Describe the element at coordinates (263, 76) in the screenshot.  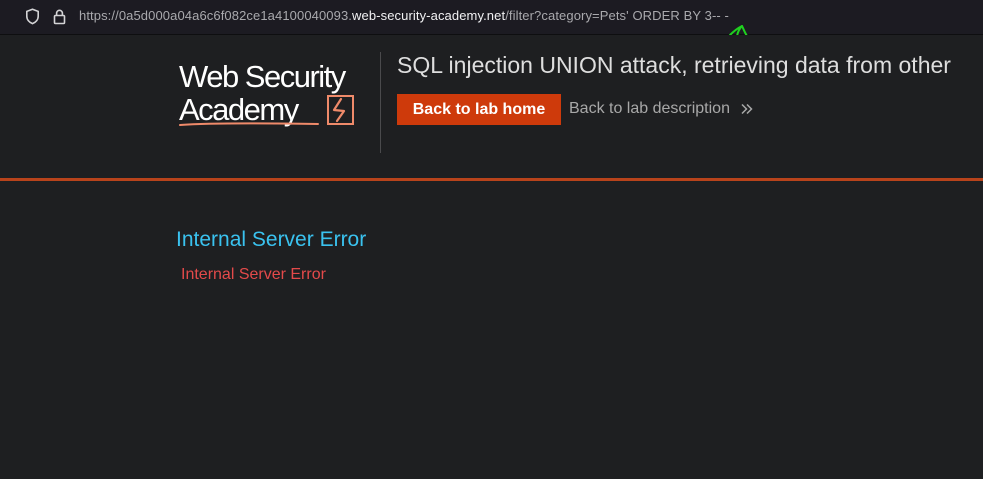
I see `logo-line1: Web Security` at that location.